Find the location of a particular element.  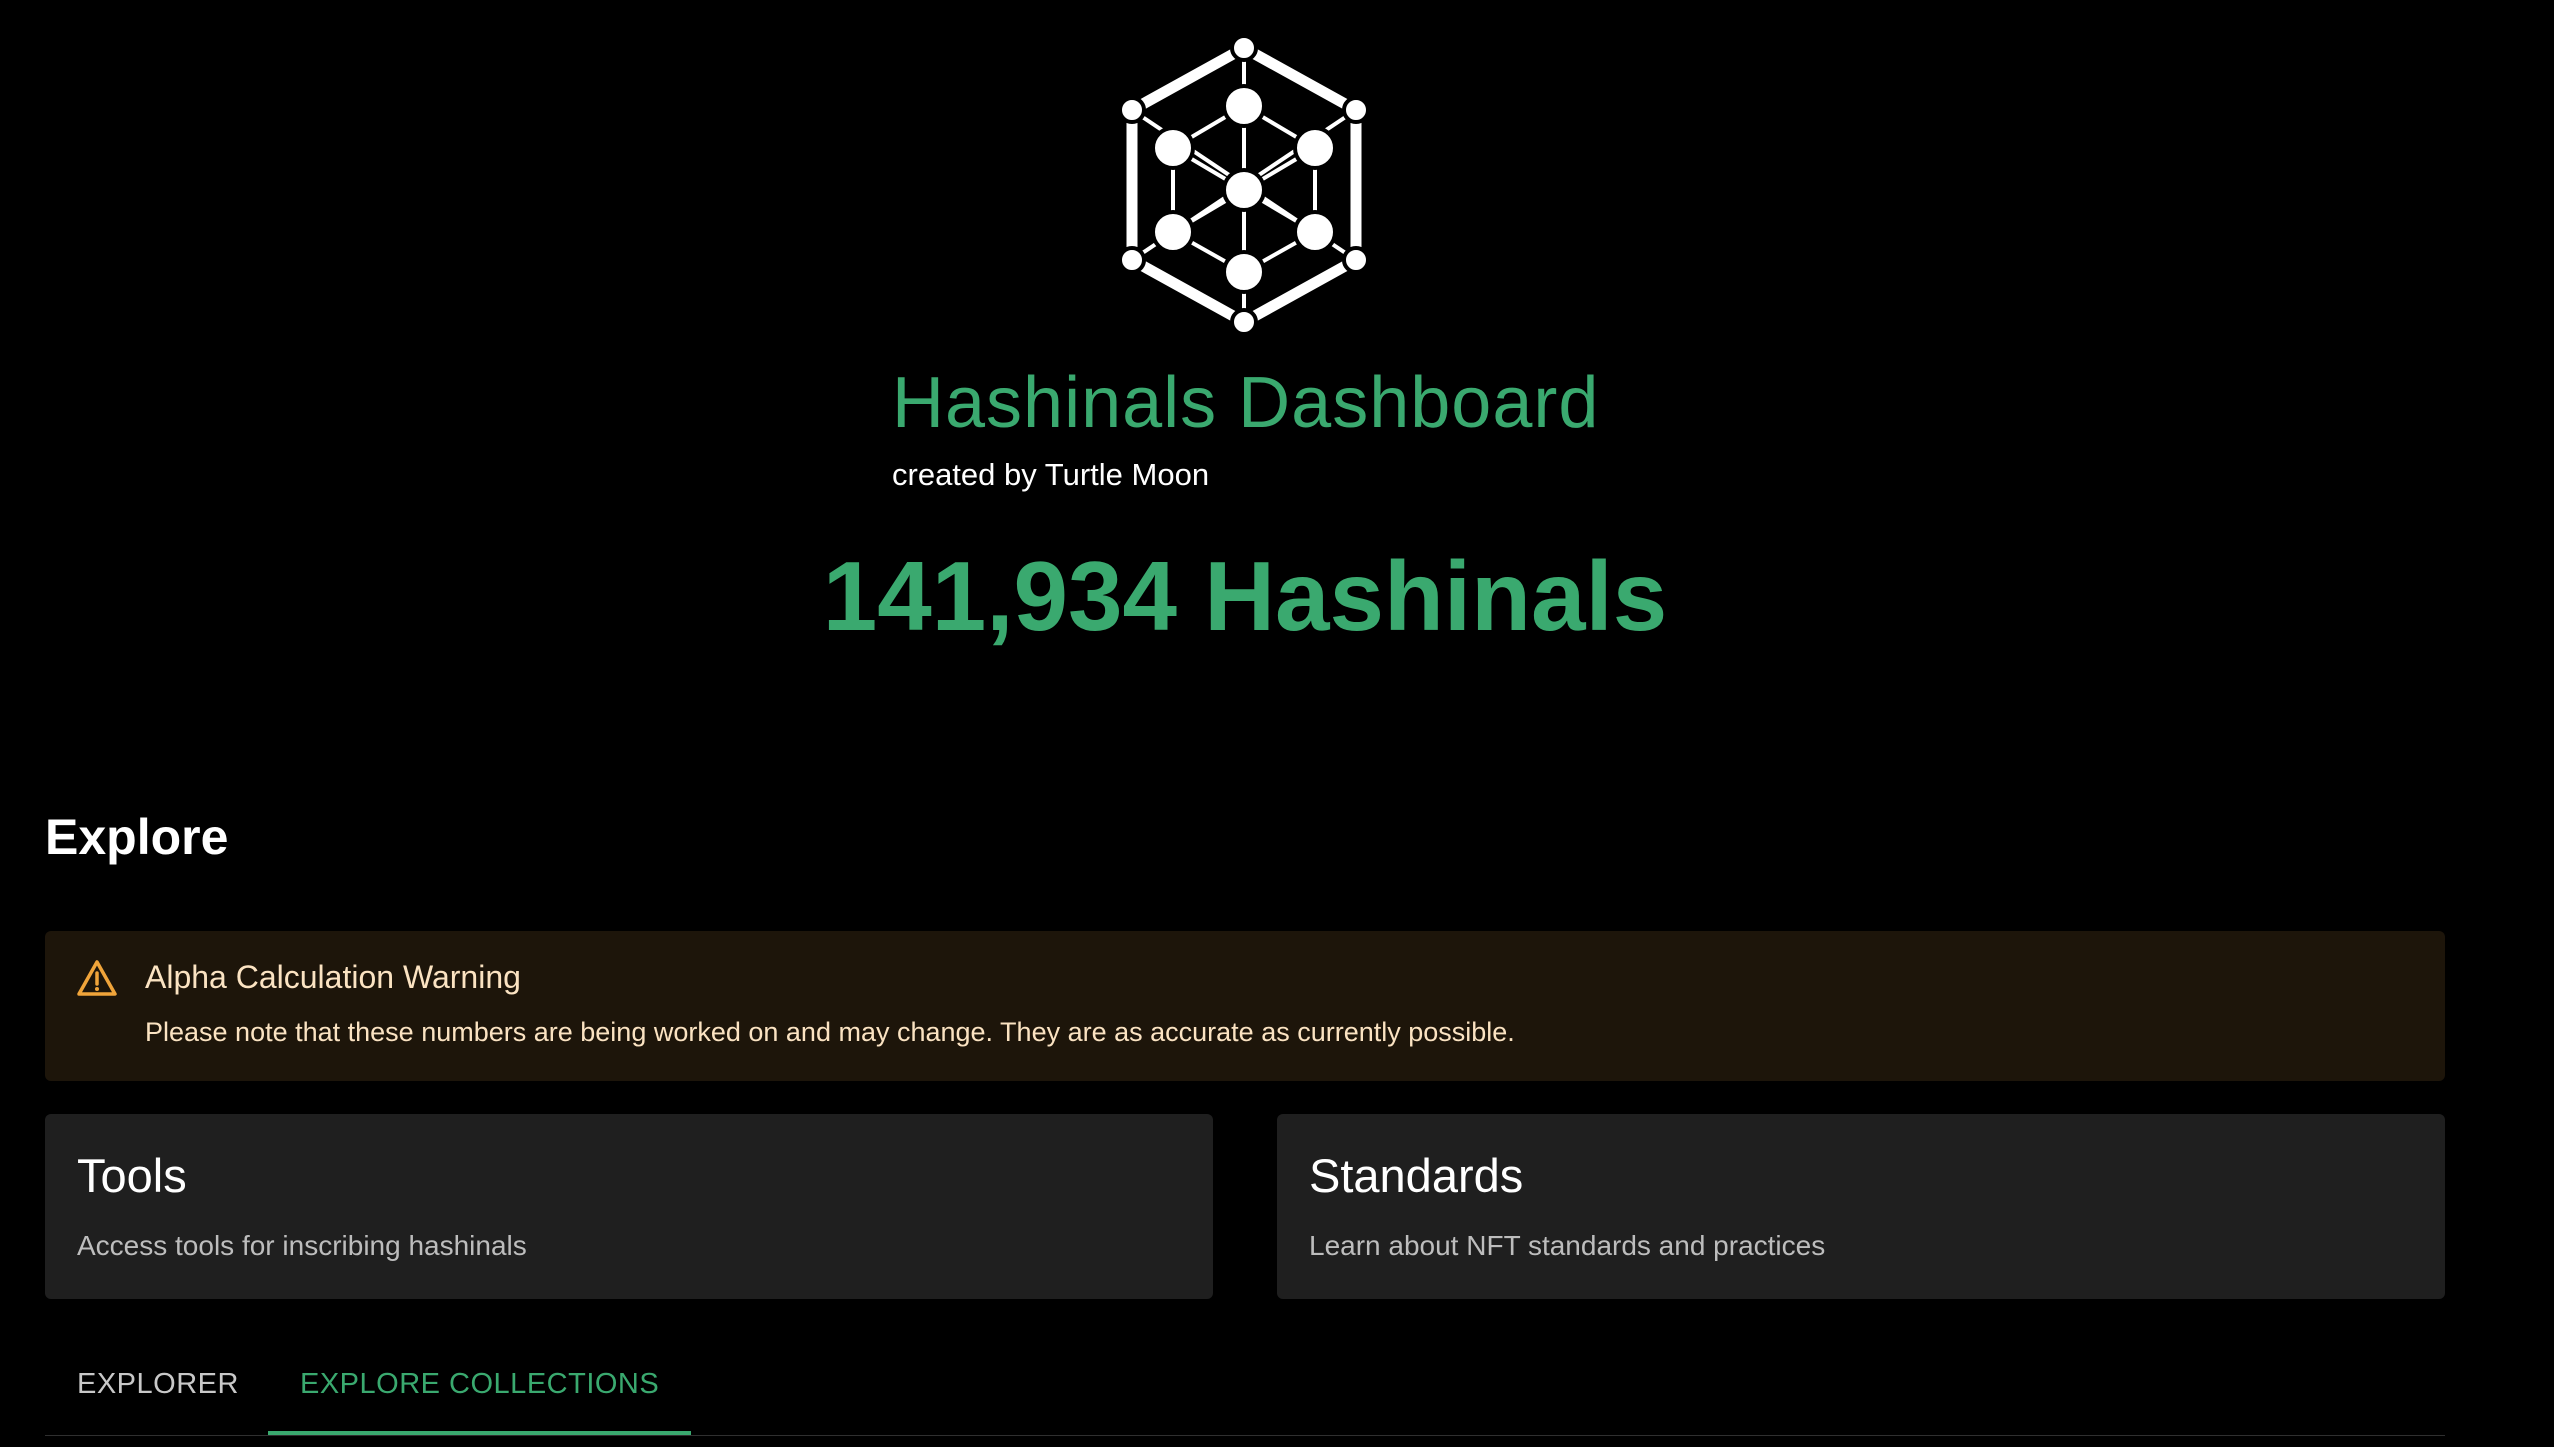

page-title: Hashinals Dashboard is located at coordinates (1246, 403).